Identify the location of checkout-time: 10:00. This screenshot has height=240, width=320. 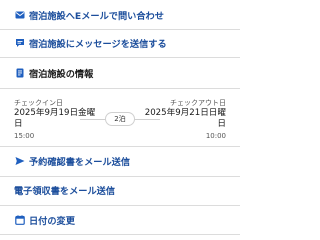
(215, 136).